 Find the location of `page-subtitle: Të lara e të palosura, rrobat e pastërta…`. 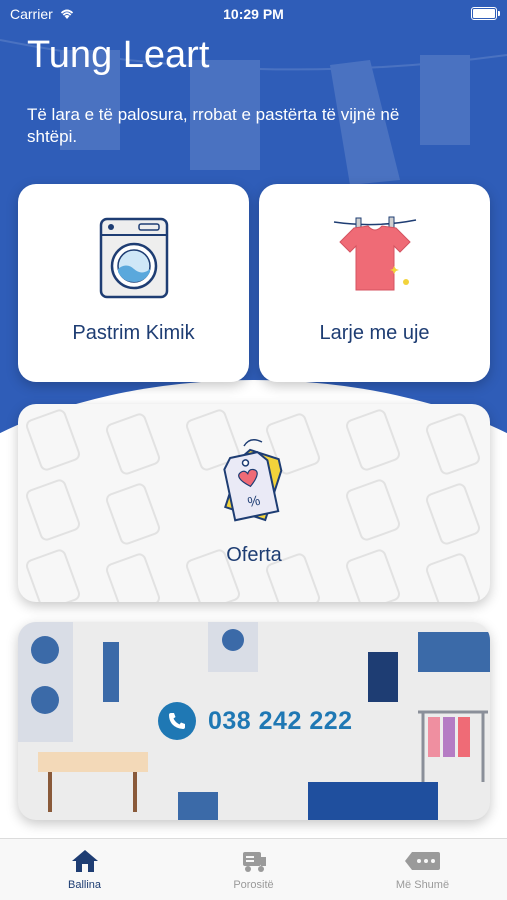

page-subtitle: Të lara e të palosura, rrobat e pastërta… is located at coordinates (213, 125).